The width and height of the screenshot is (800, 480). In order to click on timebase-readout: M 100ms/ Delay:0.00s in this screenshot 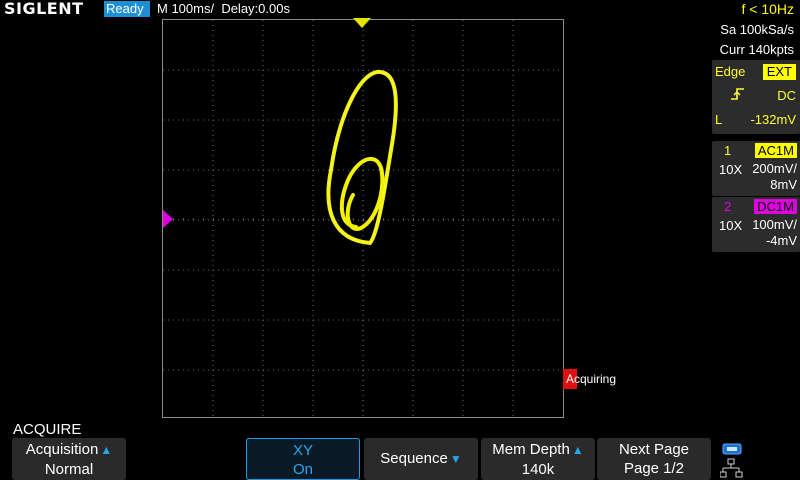, I will do `click(223, 9)`.